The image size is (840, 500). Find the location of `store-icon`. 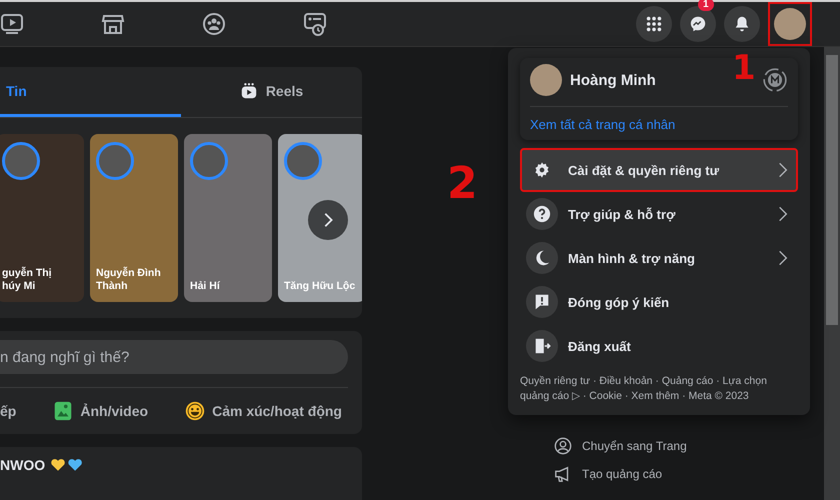

store-icon is located at coordinates (113, 24).